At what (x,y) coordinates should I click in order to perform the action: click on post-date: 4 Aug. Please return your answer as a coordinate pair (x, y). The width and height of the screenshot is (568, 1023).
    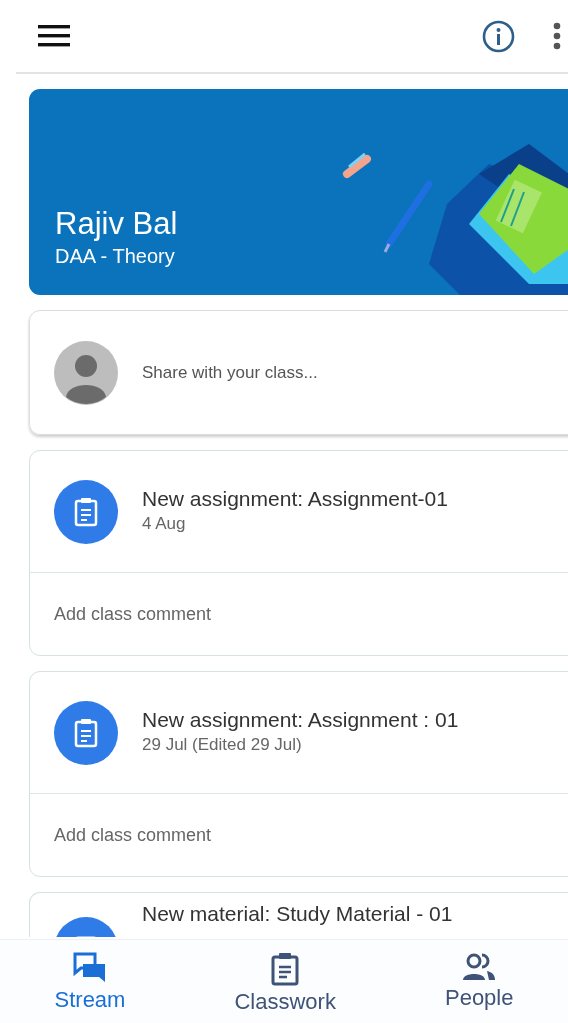
    Looking at the image, I should click on (164, 524).